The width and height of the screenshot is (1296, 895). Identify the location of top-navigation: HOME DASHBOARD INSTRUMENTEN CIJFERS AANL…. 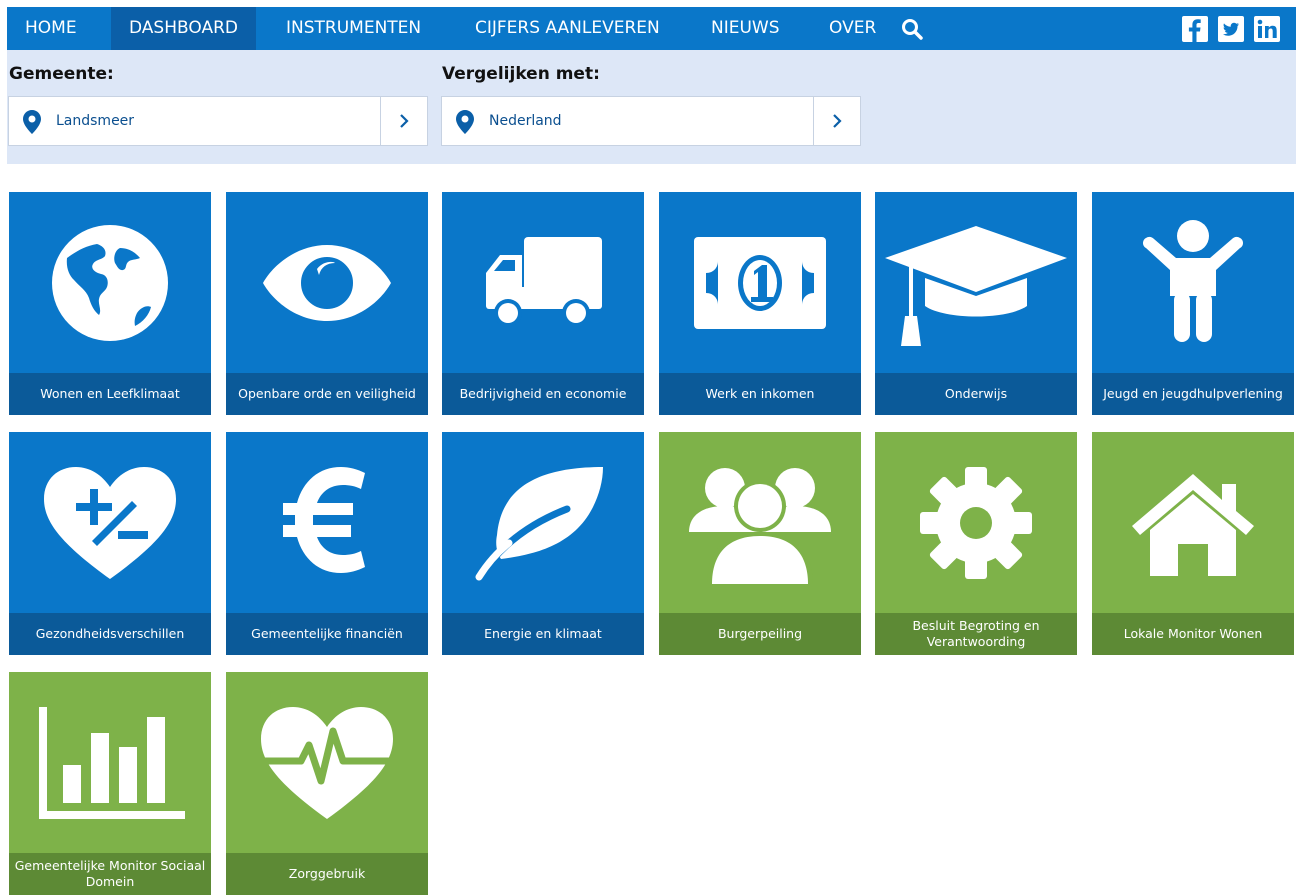
(651, 28).